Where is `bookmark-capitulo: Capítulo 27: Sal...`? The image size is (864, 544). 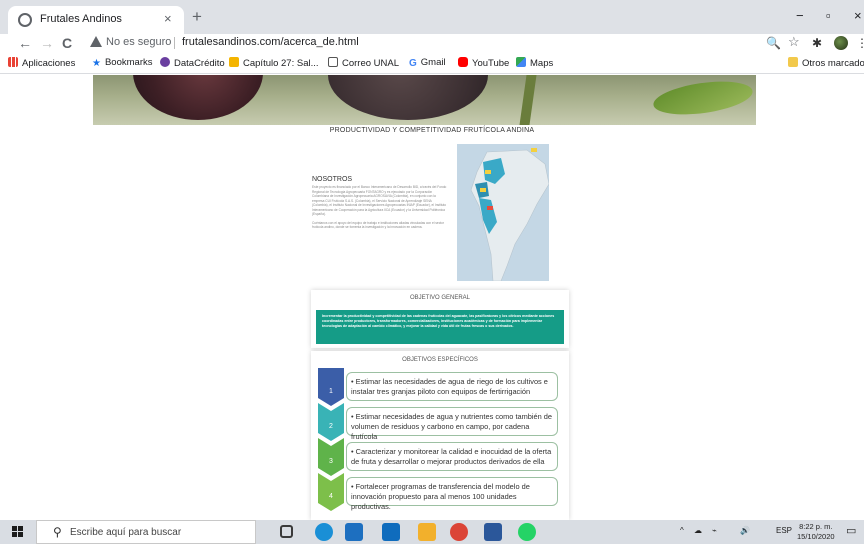
bookmark-capitulo: Capítulo 27: Sal... is located at coordinates (274, 63).